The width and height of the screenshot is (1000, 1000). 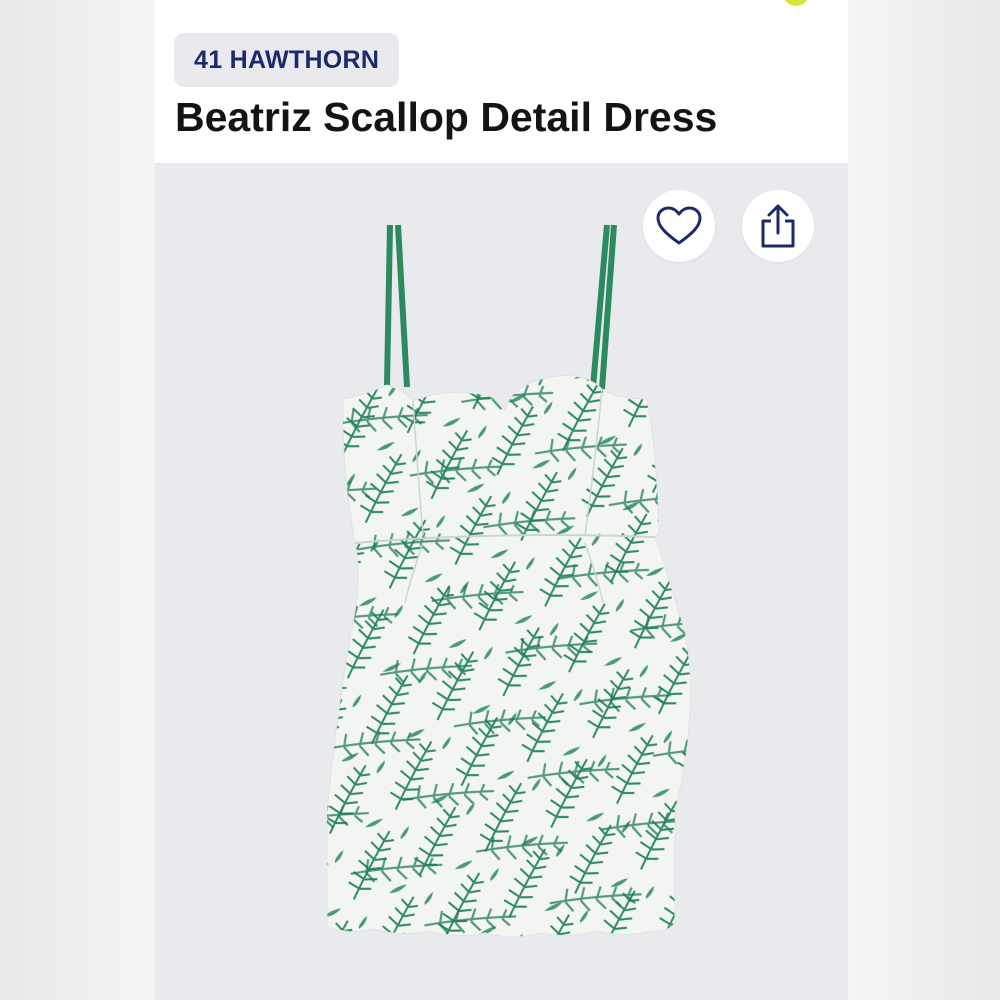 I want to click on product-title: Beatriz Scallop Detail Dress, so click(x=446, y=117).